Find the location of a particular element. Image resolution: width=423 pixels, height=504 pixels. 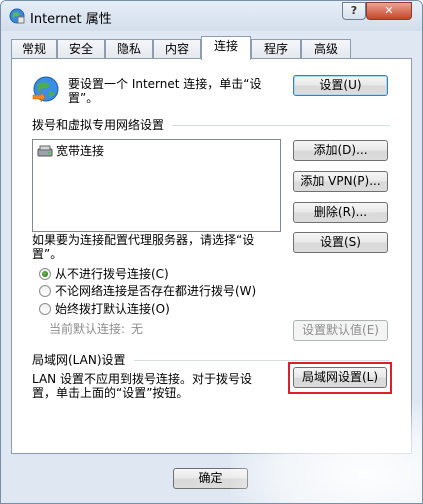

never-dial-radio is located at coordinates (45, 274).